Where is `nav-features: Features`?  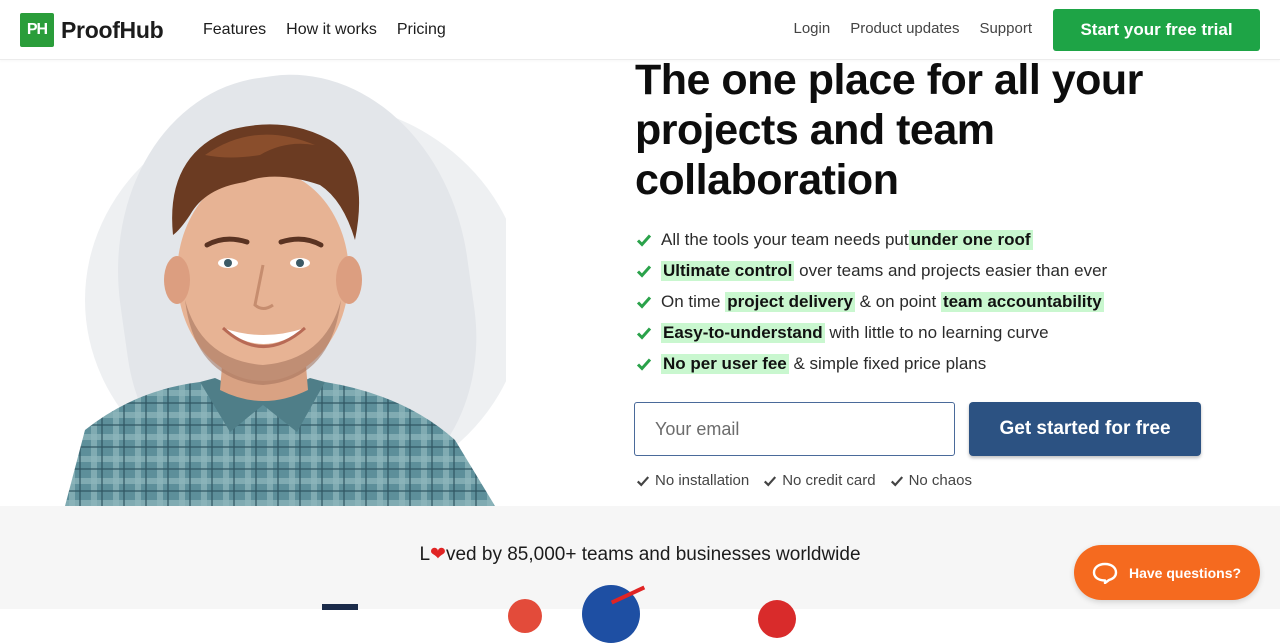
nav-features: Features is located at coordinates (234, 30).